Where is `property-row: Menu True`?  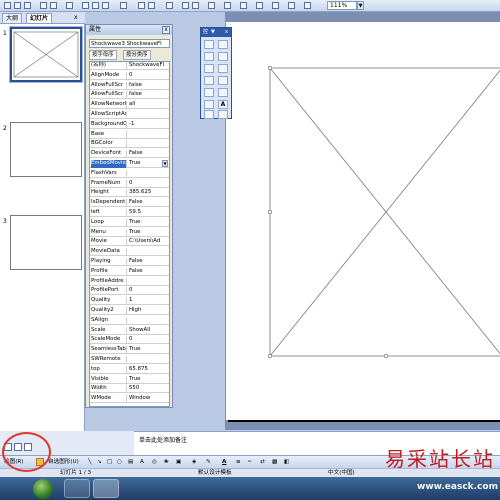
property-row: Menu True is located at coordinates (129, 232).